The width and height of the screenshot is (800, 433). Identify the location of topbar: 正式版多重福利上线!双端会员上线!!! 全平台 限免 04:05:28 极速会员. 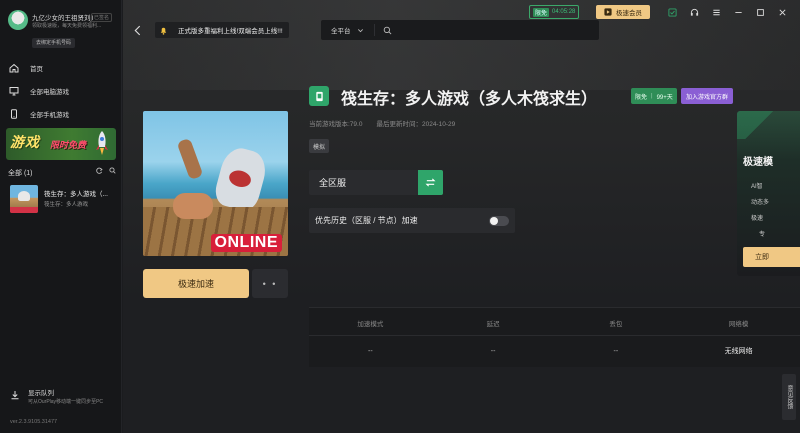
(461, 20).